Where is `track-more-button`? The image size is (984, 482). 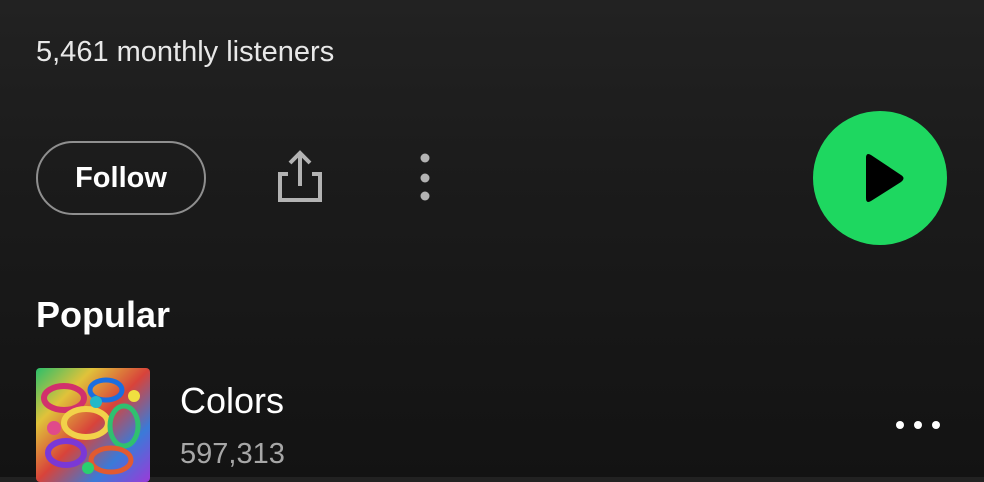 track-more-button is located at coordinates (918, 425).